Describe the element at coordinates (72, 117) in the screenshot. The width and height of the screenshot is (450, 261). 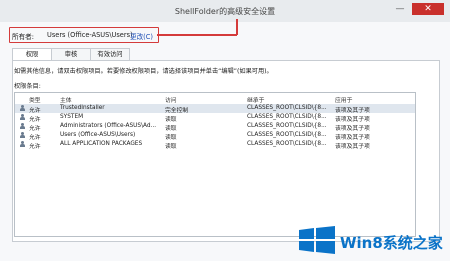
I see `row-principal: SYSTEM` at that location.